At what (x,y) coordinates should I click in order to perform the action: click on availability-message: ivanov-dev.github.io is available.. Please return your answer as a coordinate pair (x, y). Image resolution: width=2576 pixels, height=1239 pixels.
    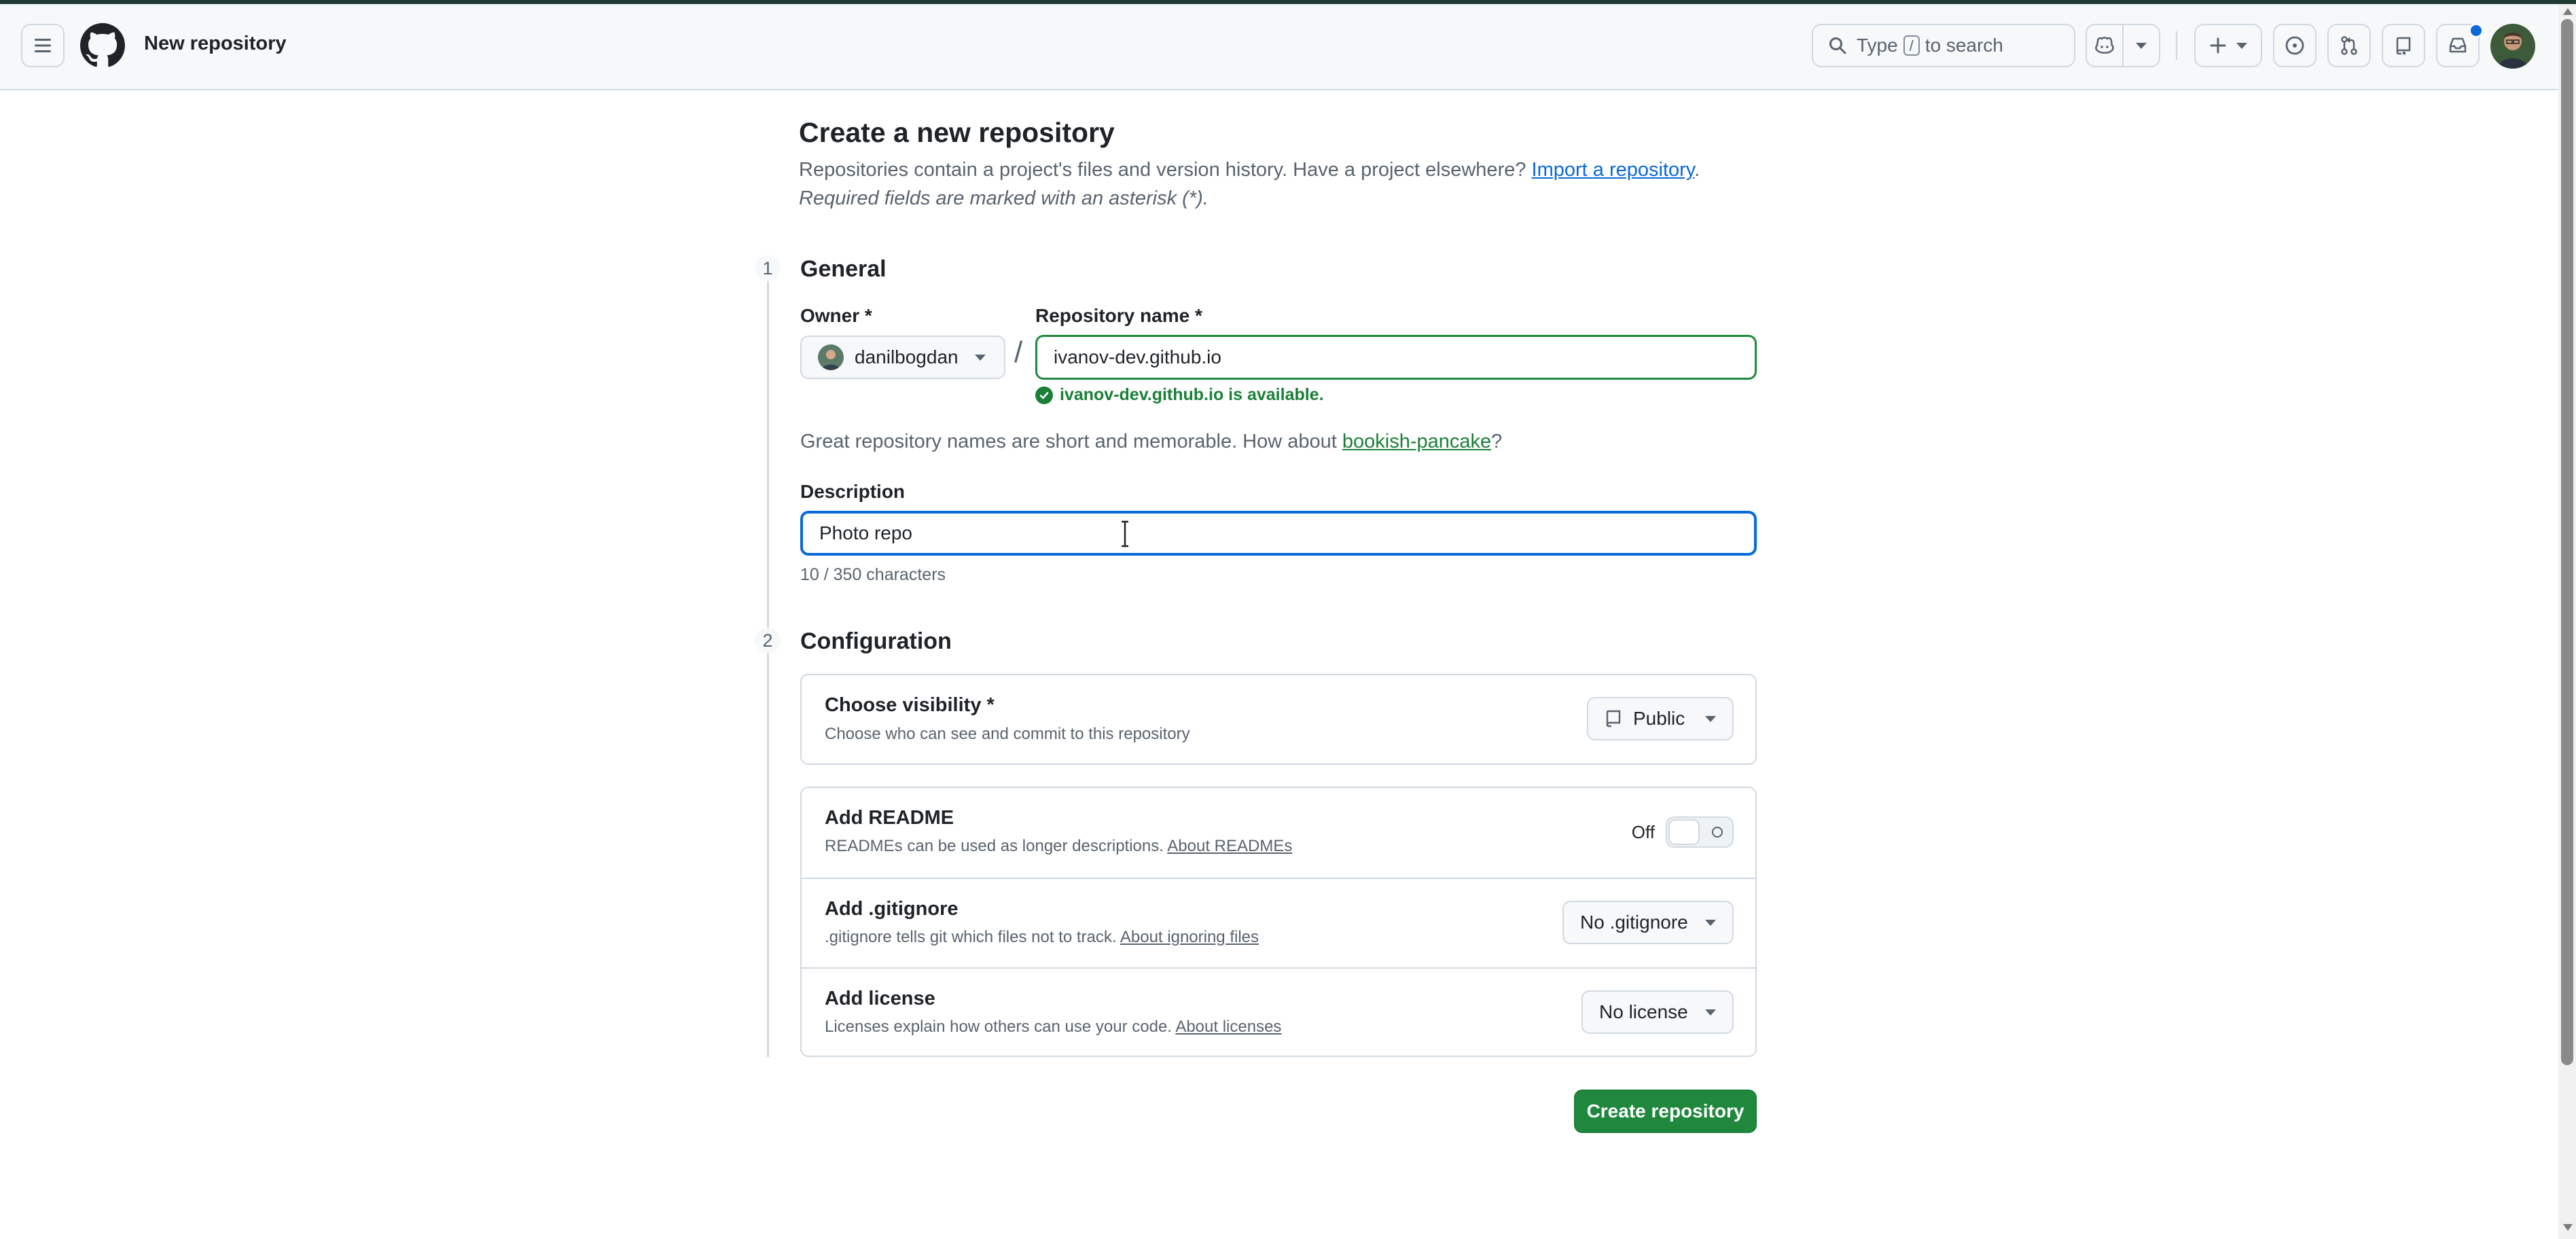
    Looking at the image, I should click on (1179, 395).